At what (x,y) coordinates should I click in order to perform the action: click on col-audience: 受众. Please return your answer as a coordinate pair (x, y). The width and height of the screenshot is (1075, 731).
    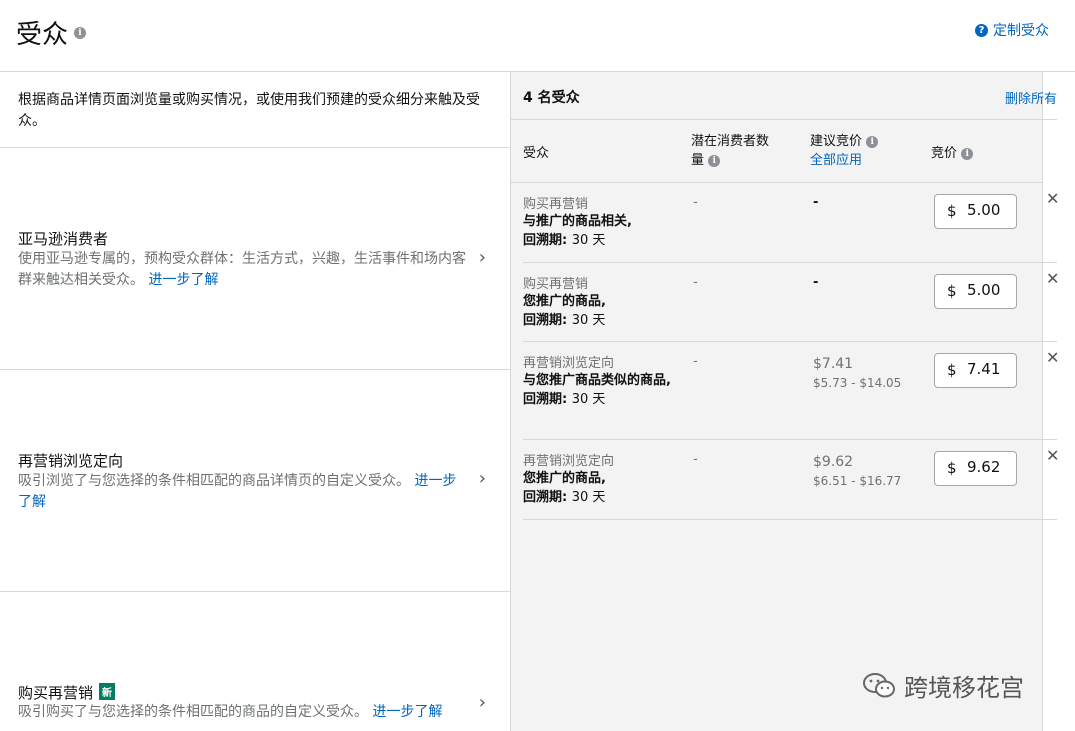
    Looking at the image, I should click on (536, 153).